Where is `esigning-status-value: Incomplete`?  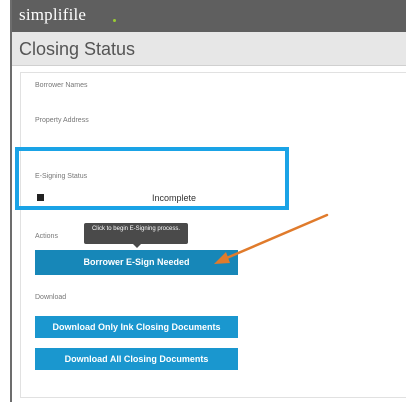 esigning-status-value: Incomplete is located at coordinates (174, 198).